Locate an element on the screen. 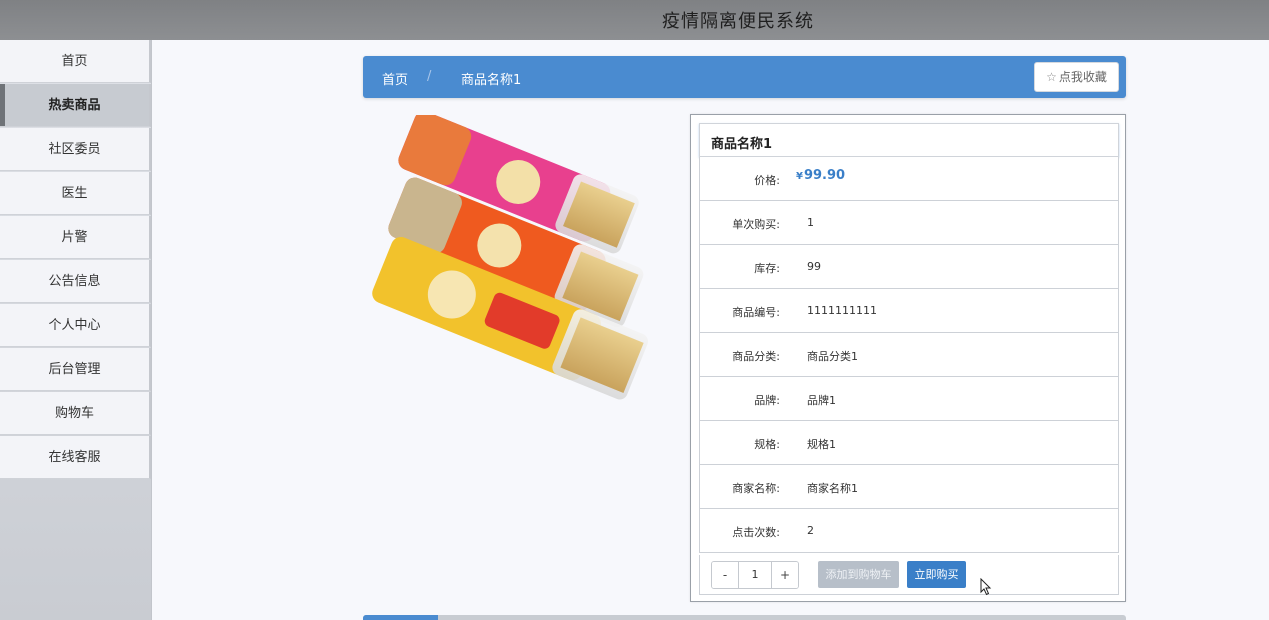 The image size is (1269, 620). app-title: 疫情隔离便民系统 is located at coordinates (738, 21).